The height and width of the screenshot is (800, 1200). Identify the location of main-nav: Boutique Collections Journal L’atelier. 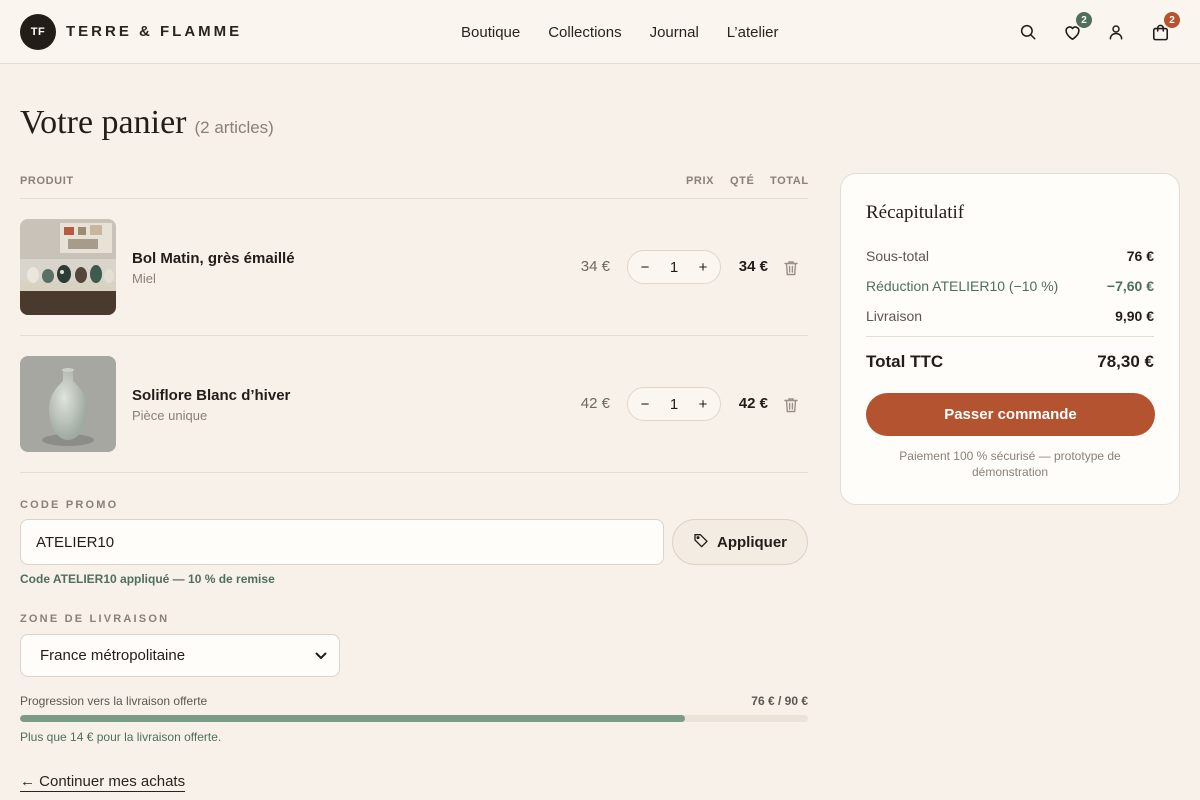
(620, 32).